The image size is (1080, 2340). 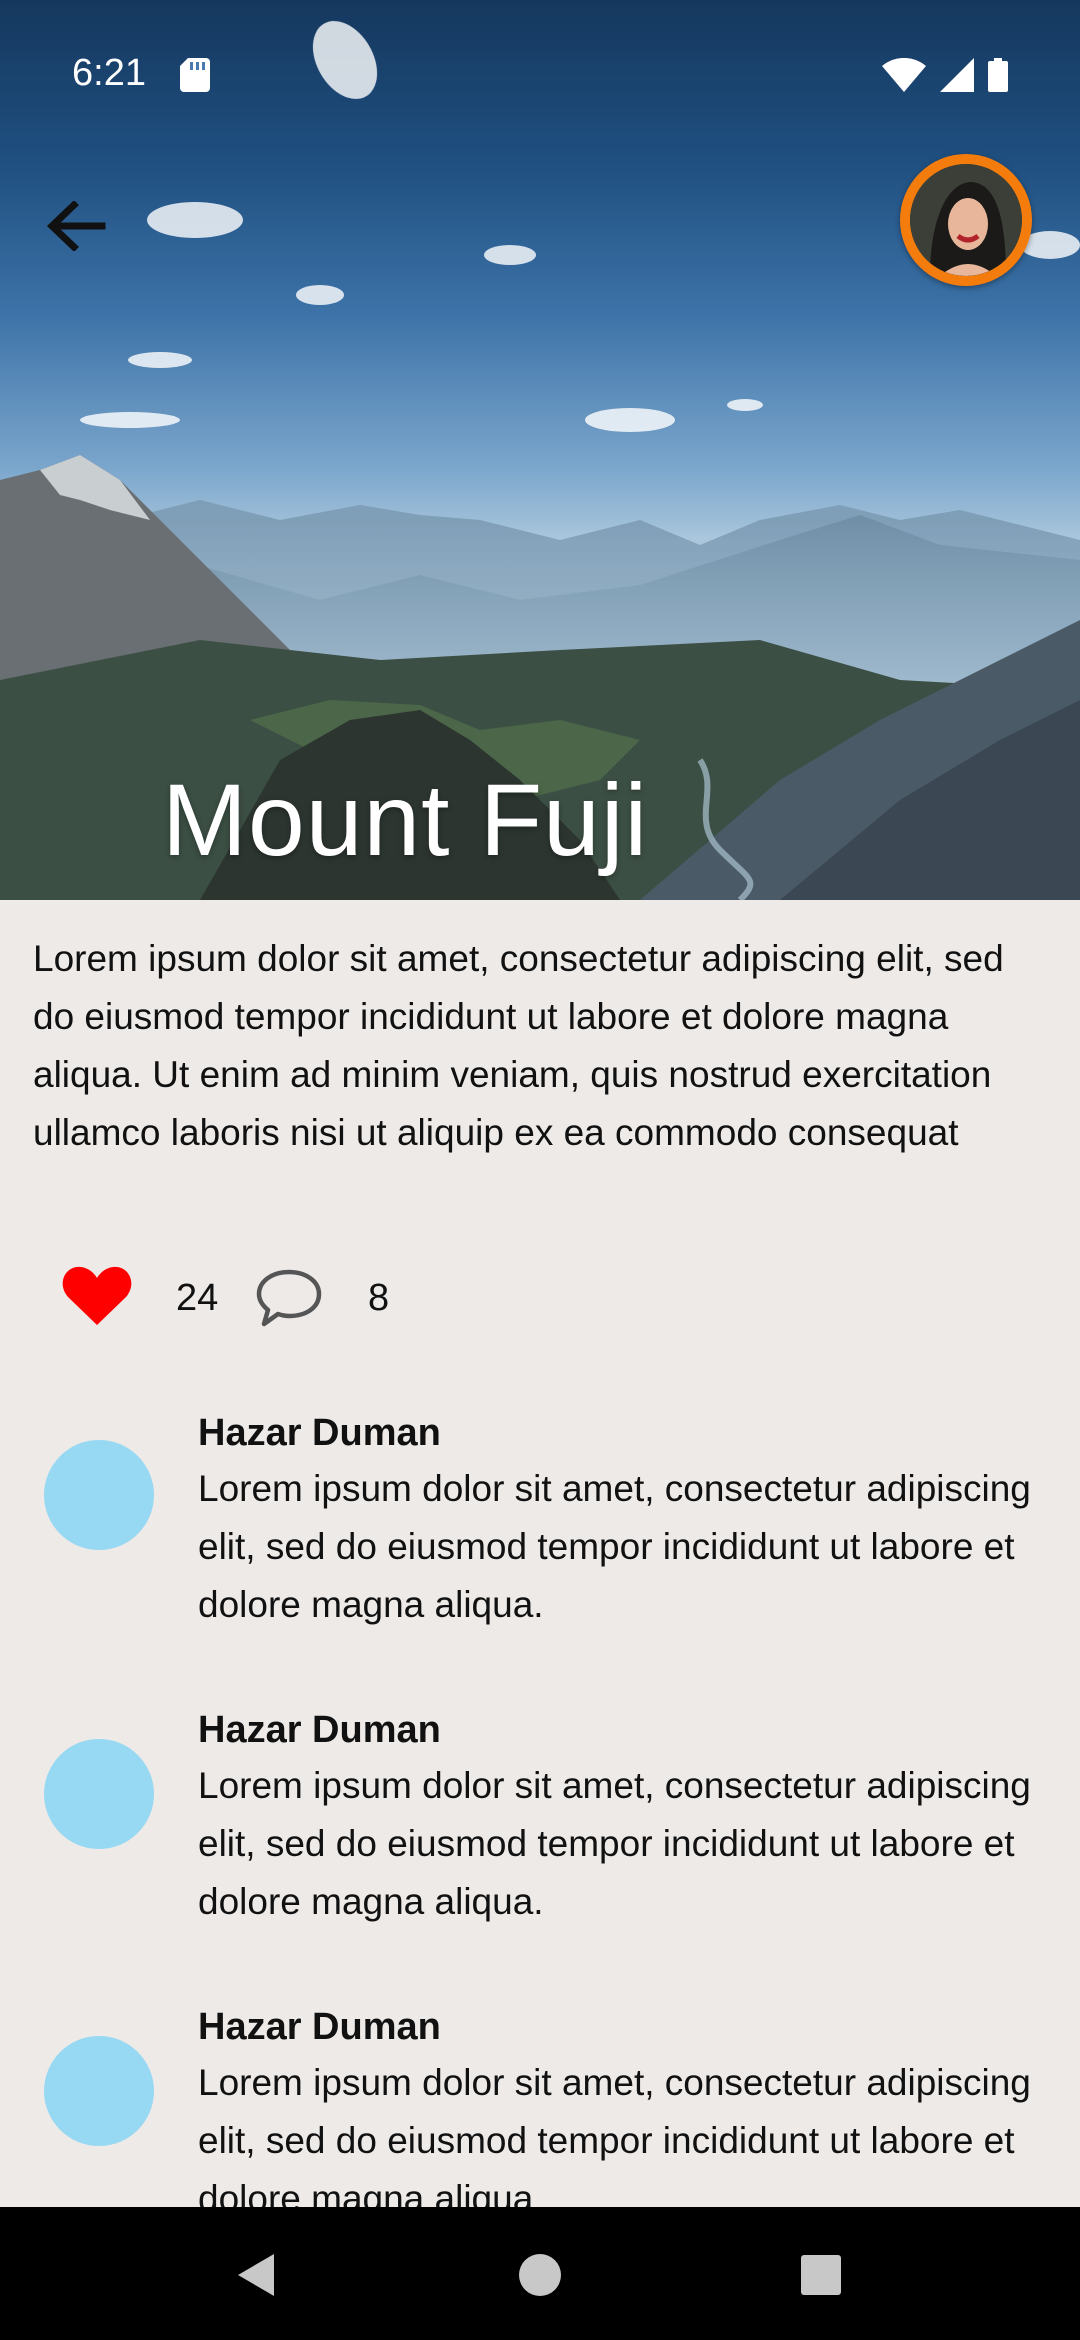 What do you see at coordinates (195, 75) in the screenshot?
I see `sd-card-icon` at bounding box center [195, 75].